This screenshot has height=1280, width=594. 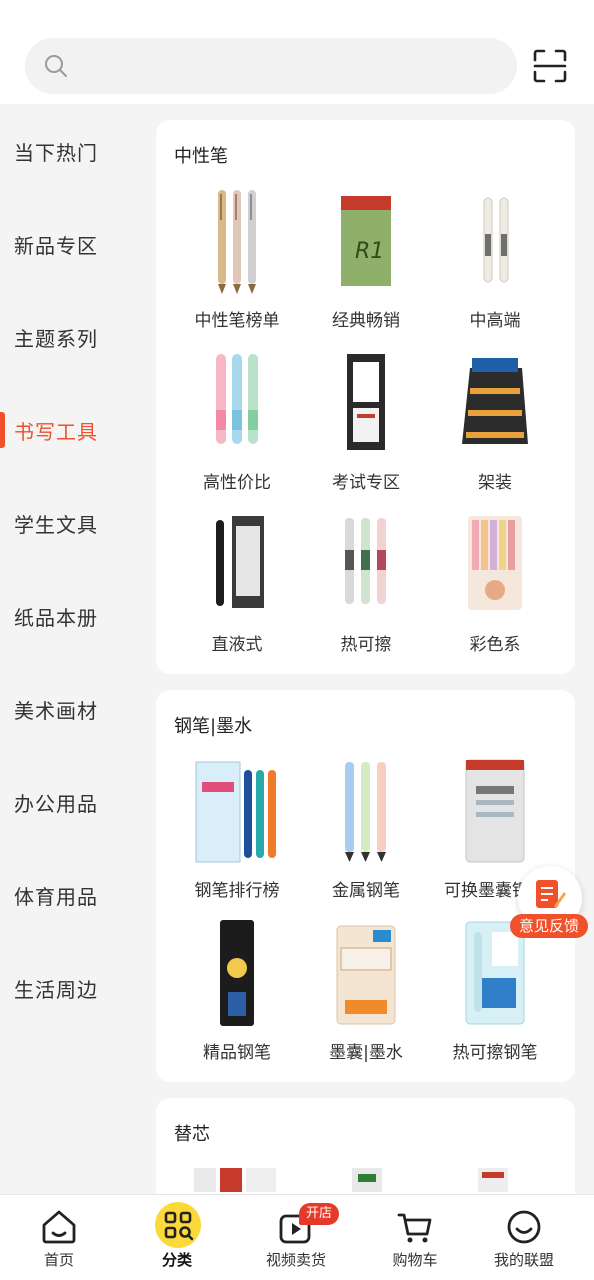 I want to click on metal-pens-icon, so click(x=365, y=812).